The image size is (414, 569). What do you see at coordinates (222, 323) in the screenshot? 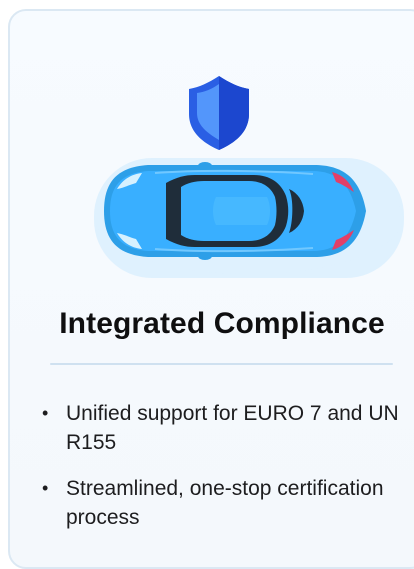
I see `card-title: Integrated Compliance` at bounding box center [222, 323].